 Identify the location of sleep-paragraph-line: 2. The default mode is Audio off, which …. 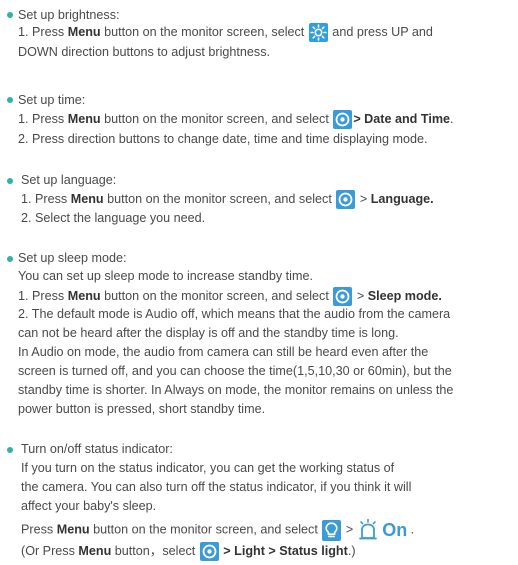
(234, 314).